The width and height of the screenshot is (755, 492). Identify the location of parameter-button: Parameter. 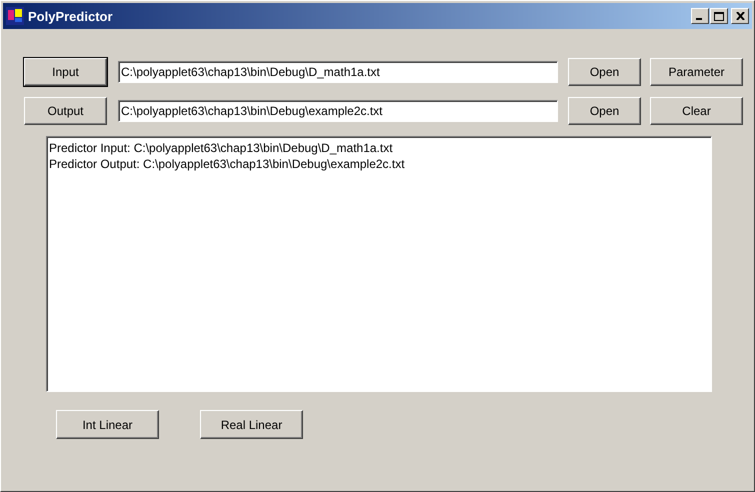
(696, 72).